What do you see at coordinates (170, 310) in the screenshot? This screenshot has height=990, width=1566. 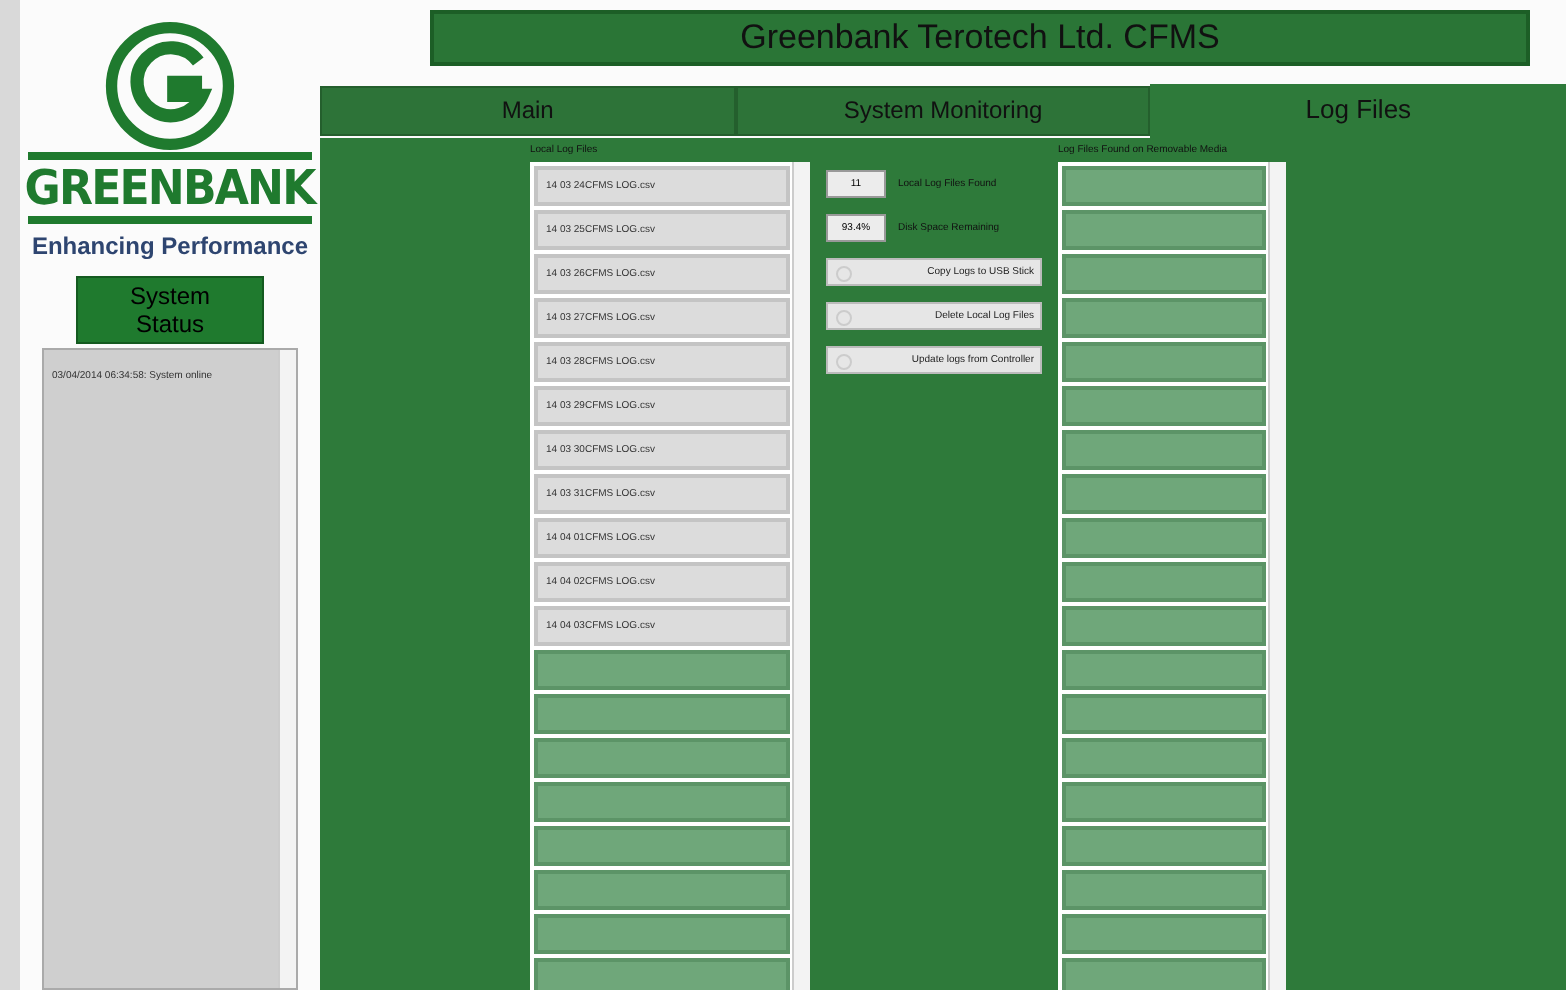 I see `system-status-title: System Status` at bounding box center [170, 310].